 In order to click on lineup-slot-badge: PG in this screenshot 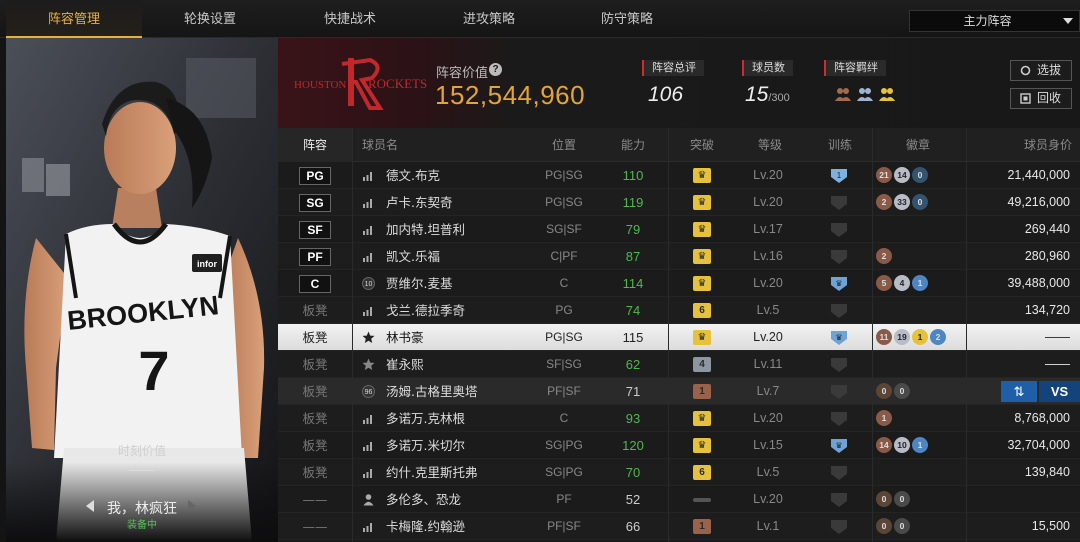, I will do `click(315, 176)`.